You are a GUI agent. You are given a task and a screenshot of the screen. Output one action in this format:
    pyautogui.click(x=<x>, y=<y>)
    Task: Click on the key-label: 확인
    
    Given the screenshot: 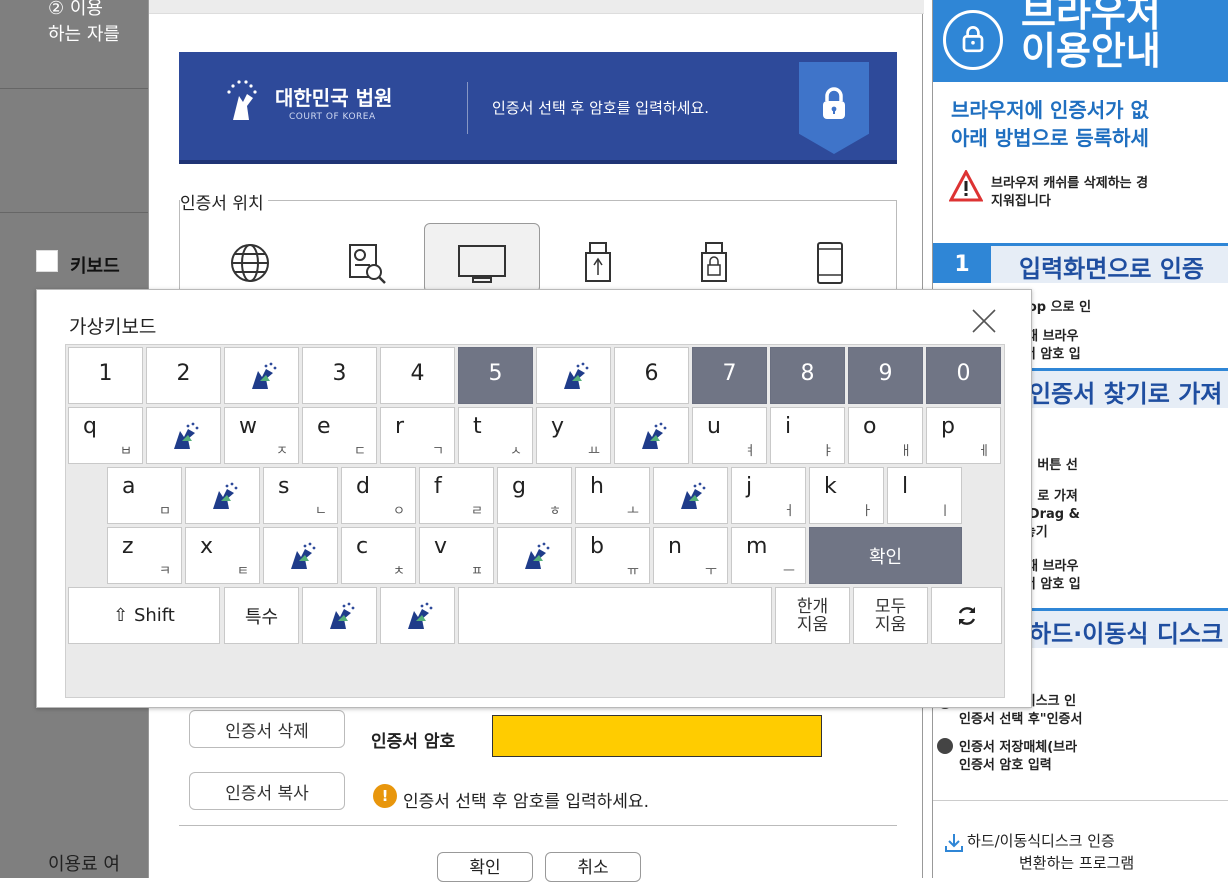 What is the action you would take?
    pyautogui.click(x=885, y=557)
    